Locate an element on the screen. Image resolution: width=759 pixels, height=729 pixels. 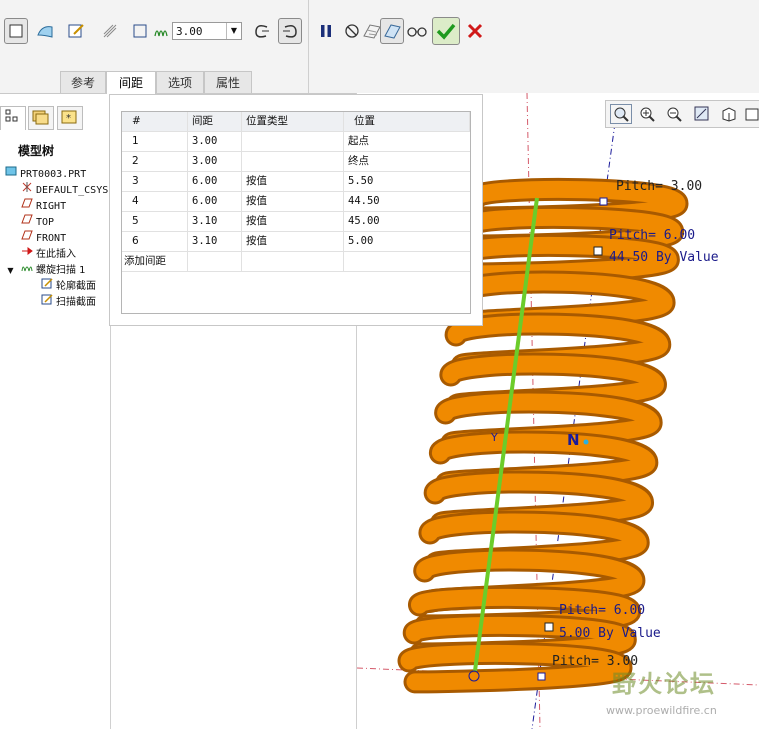
tab-options: 选项 is located at coordinates (180, 82).